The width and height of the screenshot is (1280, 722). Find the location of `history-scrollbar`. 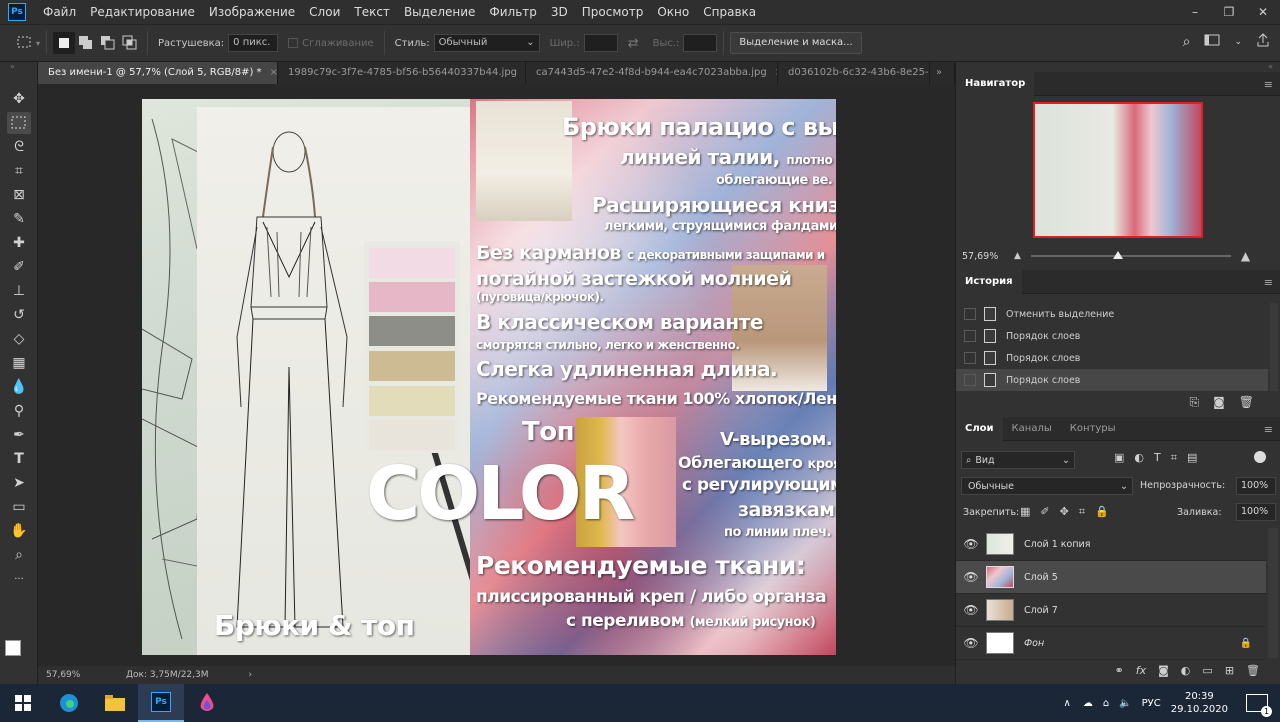

history-scrollbar is located at coordinates (1274, 347).